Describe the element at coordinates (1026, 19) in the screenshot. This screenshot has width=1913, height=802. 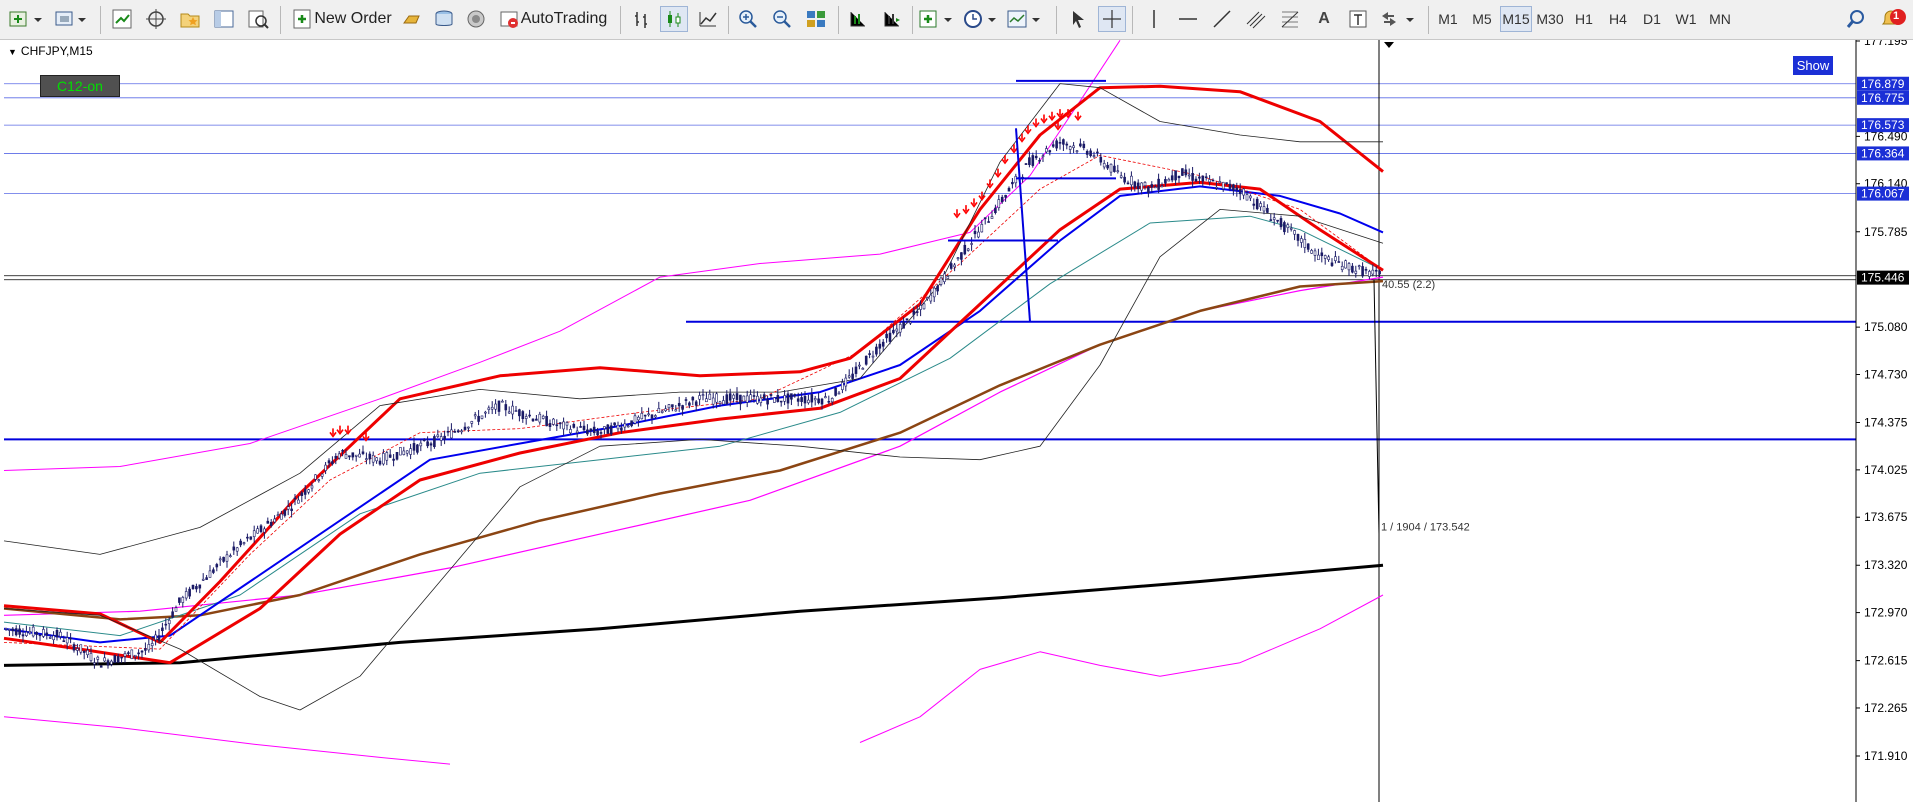
I see `templates-icon` at that location.